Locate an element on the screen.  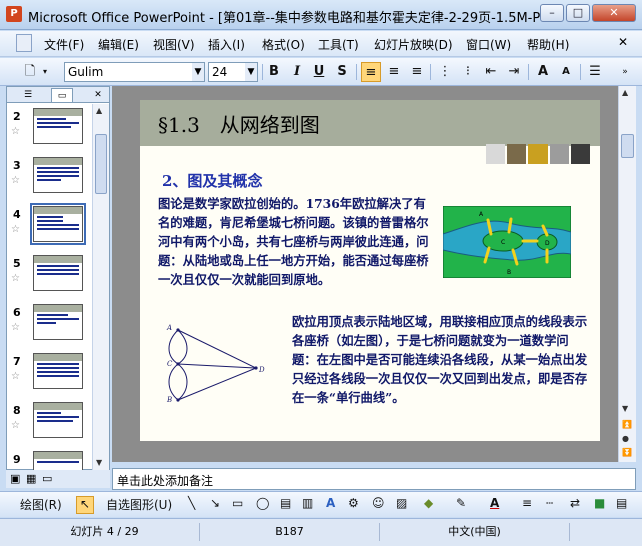
transition-star-icon: ☆ is located at coordinates (15, 229).